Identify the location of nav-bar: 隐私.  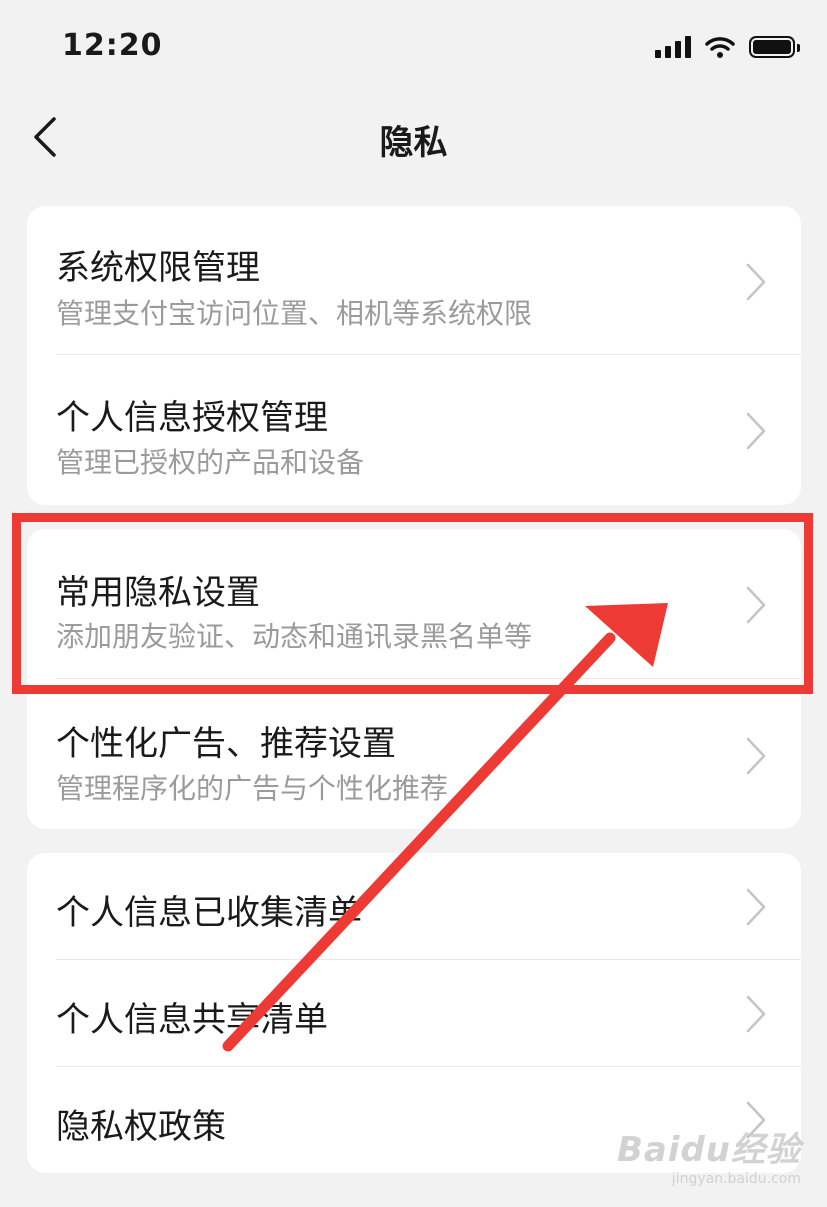
(413, 140).